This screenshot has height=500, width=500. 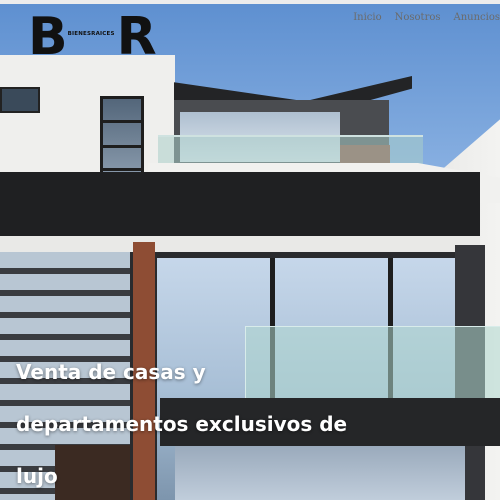 I want to click on hero-heading-line-2: departamentos exclusivos de, so click(x=182, y=424).